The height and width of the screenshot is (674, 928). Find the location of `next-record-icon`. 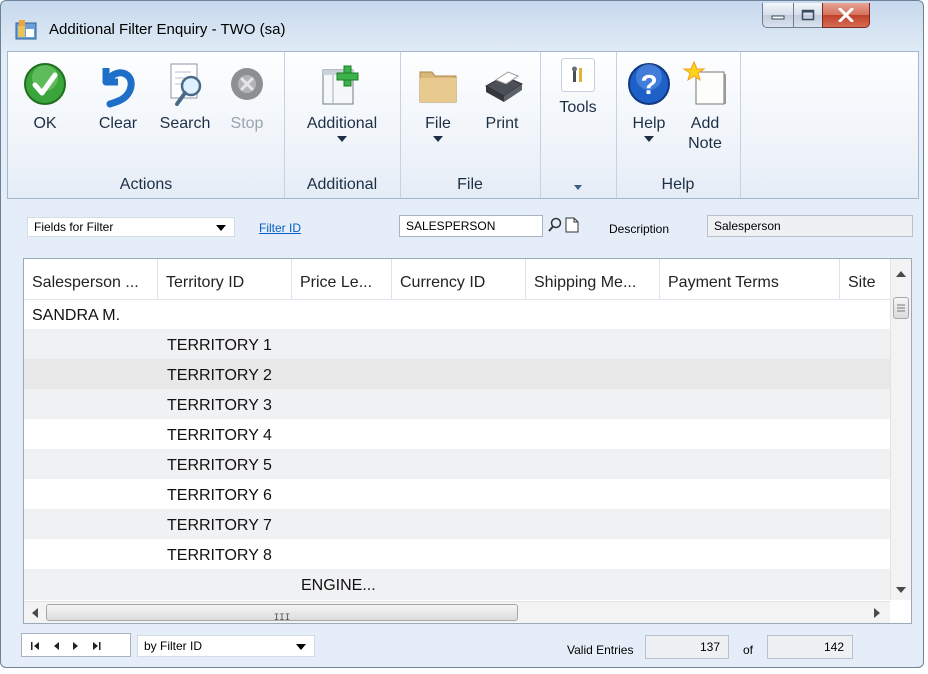

next-record-icon is located at coordinates (76, 646).